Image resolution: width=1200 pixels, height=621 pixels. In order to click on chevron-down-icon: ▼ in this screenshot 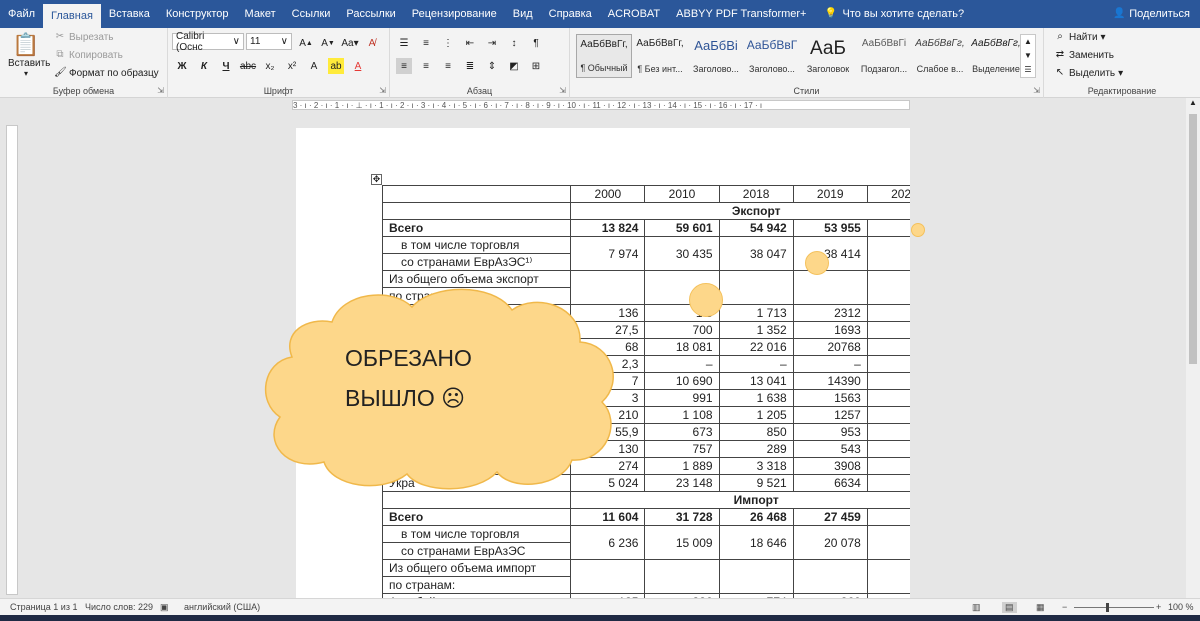, I will do `click(1028, 56)`.